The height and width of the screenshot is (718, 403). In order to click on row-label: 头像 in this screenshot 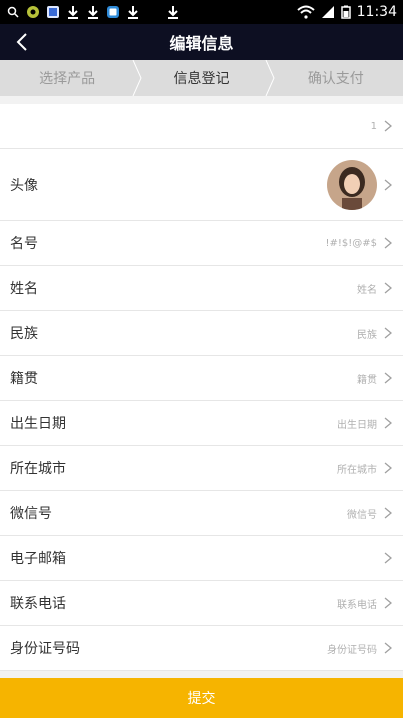, I will do `click(24, 185)`.